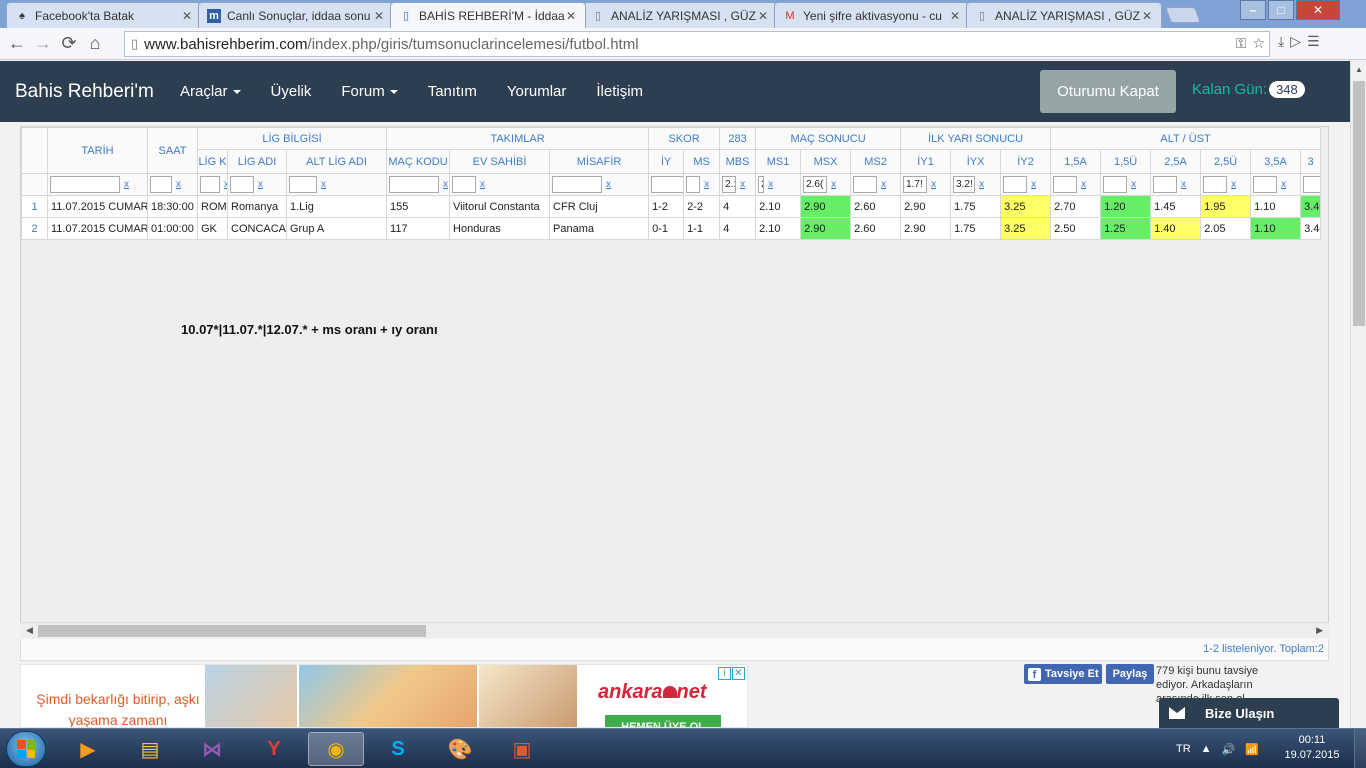  What do you see at coordinates (150, 749) in the screenshot?
I see `file-explorer-icon: ▤` at bounding box center [150, 749].